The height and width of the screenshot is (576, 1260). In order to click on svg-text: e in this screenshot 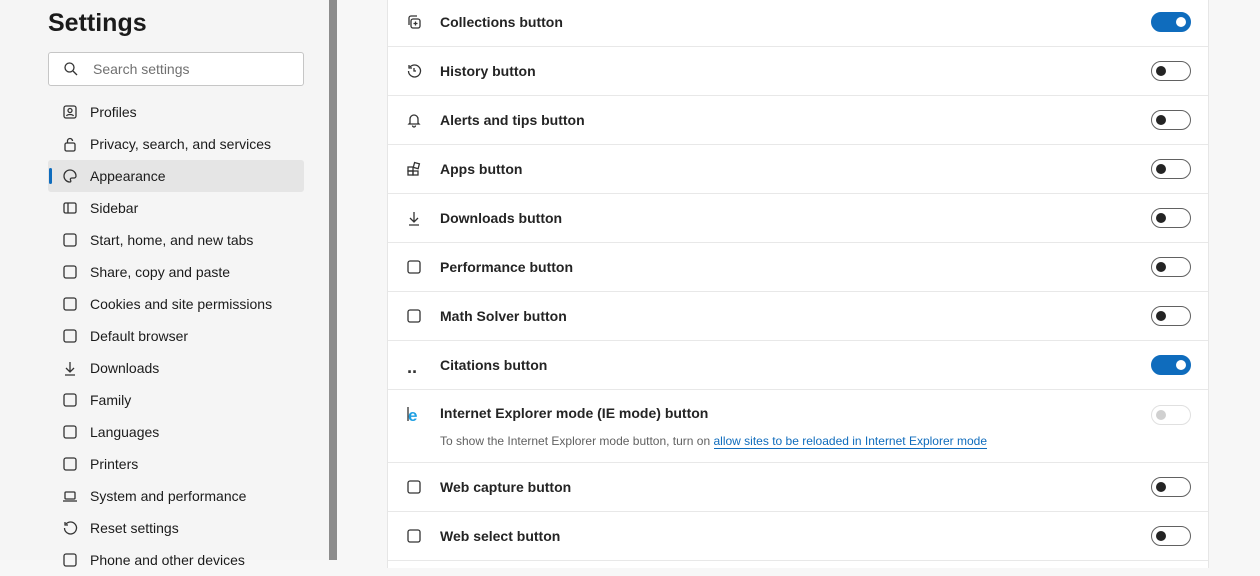, I will do `click(412, 414)`.